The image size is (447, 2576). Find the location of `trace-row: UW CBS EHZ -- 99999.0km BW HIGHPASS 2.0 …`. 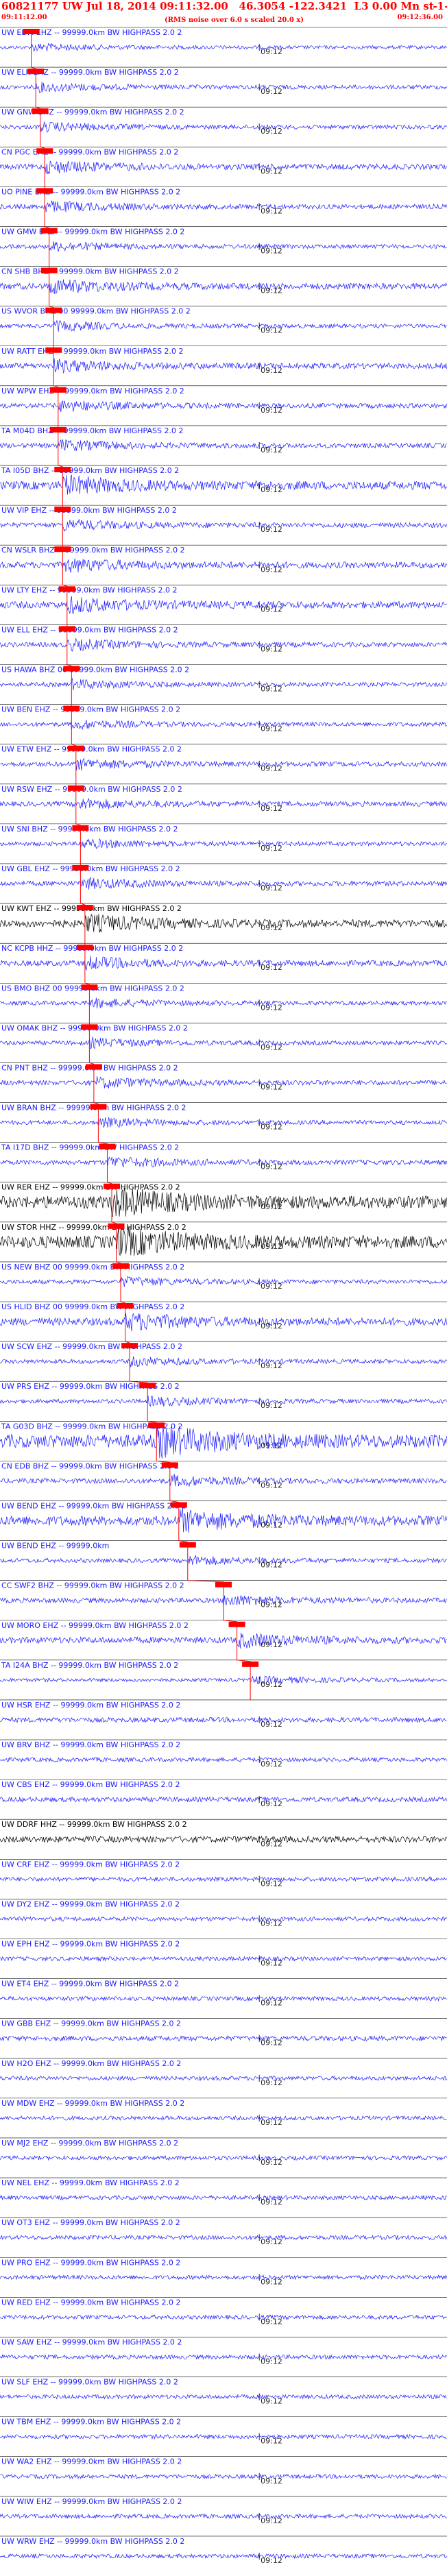

trace-row: UW CBS EHZ -- 99999.0km BW HIGHPASS 2.0 … is located at coordinates (223, 1793).